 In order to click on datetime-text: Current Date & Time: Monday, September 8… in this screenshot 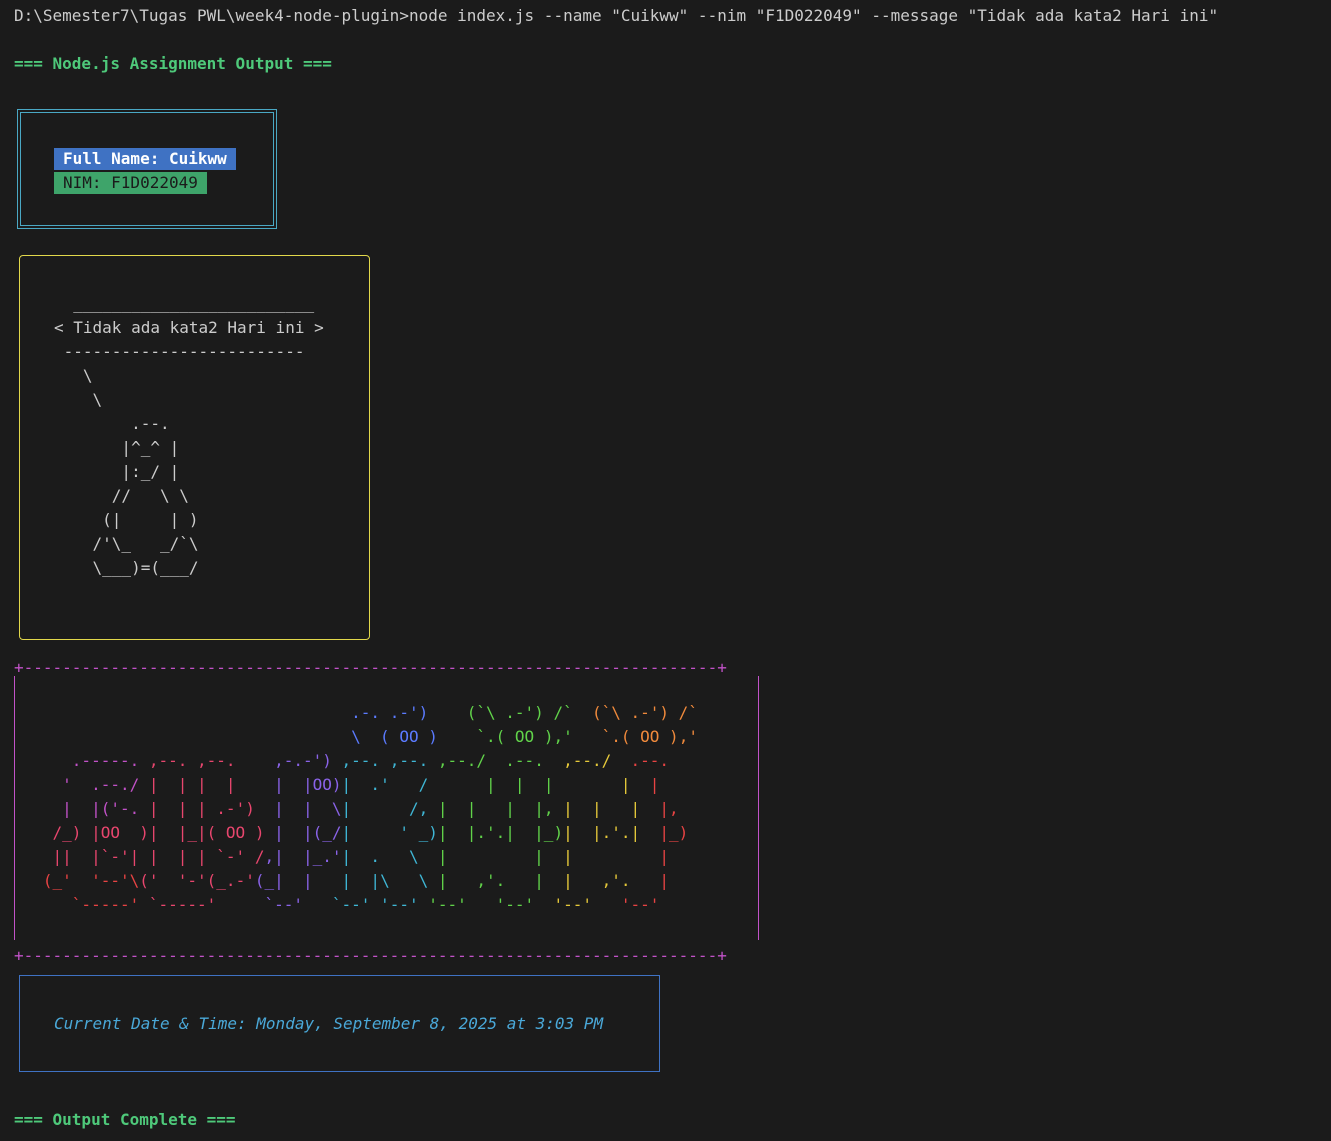, I will do `click(329, 1023)`.